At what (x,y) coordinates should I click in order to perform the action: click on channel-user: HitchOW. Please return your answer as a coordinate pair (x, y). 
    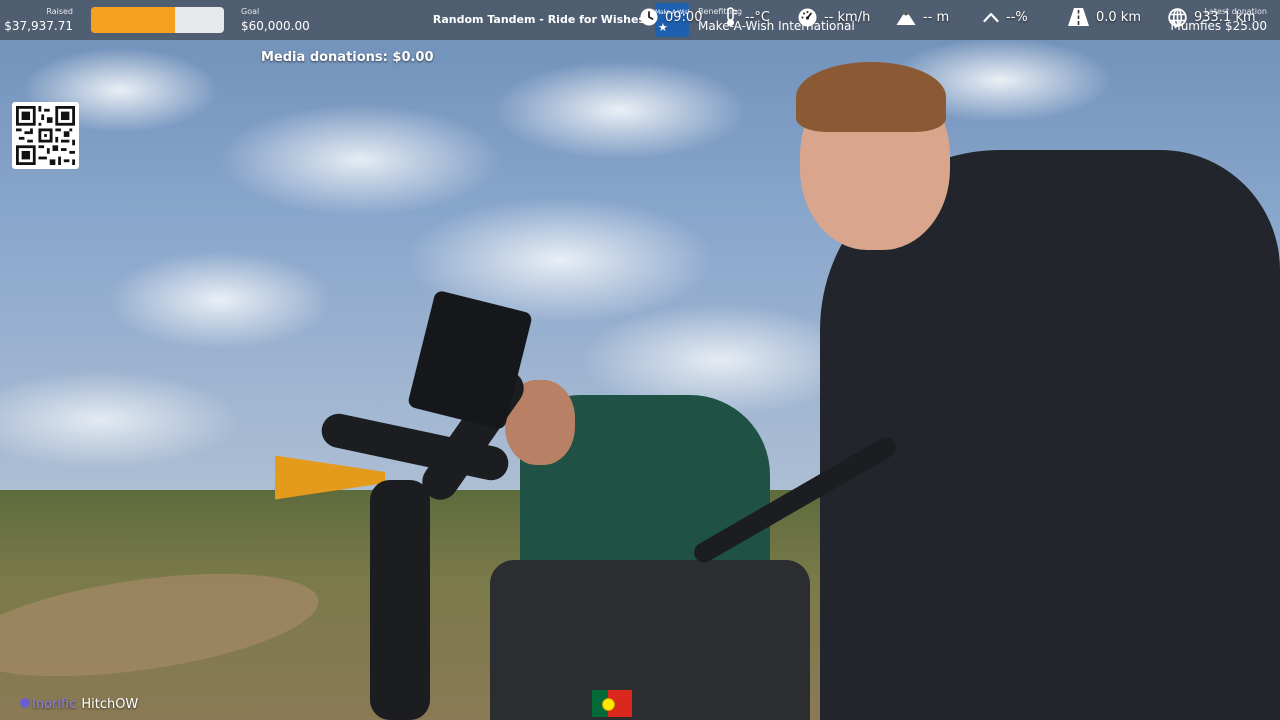
    Looking at the image, I should click on (110, 704).